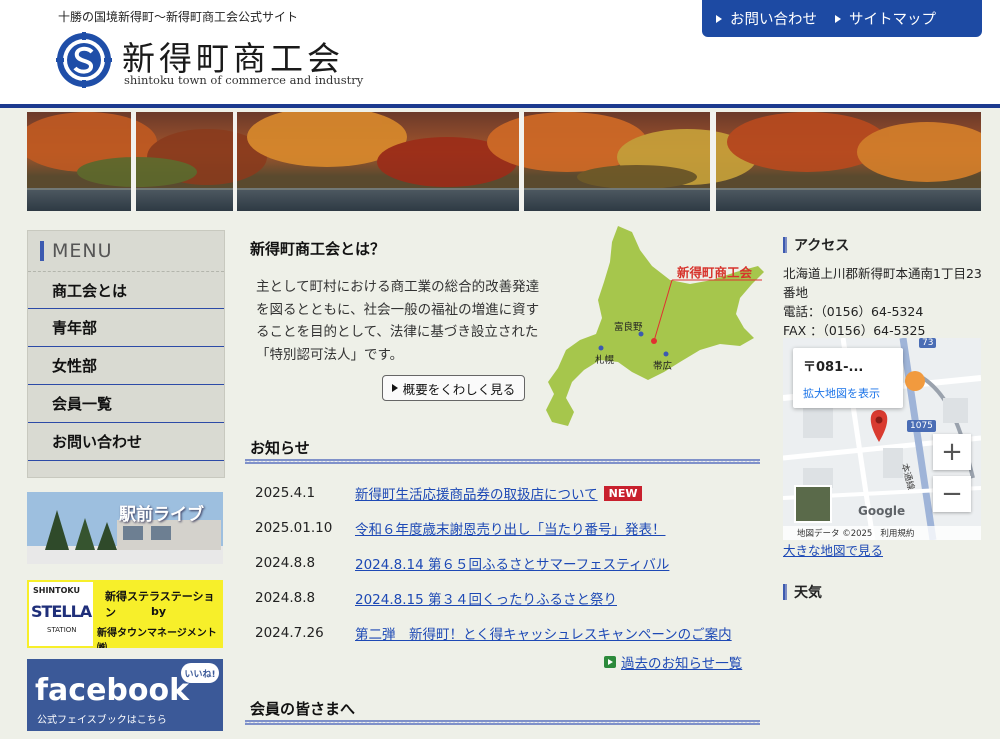  Describe the element at coordinates (126, 442) in the screenshot. I see `menu-item-contact: お問い合わせ` at that location.